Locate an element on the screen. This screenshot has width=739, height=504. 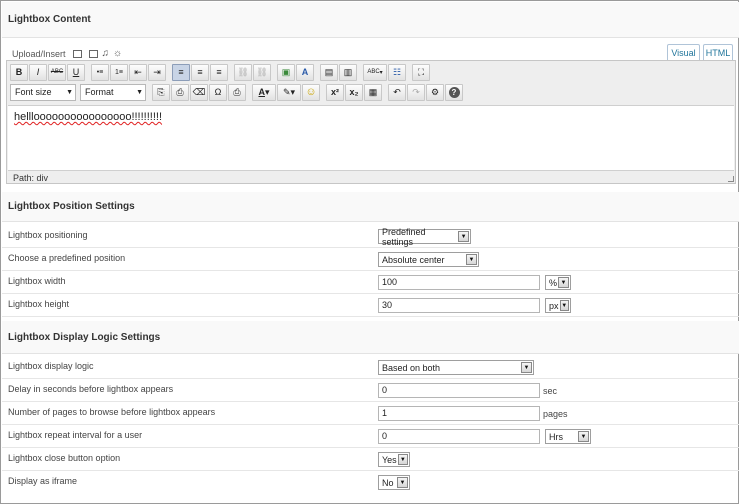
numbered-list-icon: 1≡ is located at coordinates (119, 72).